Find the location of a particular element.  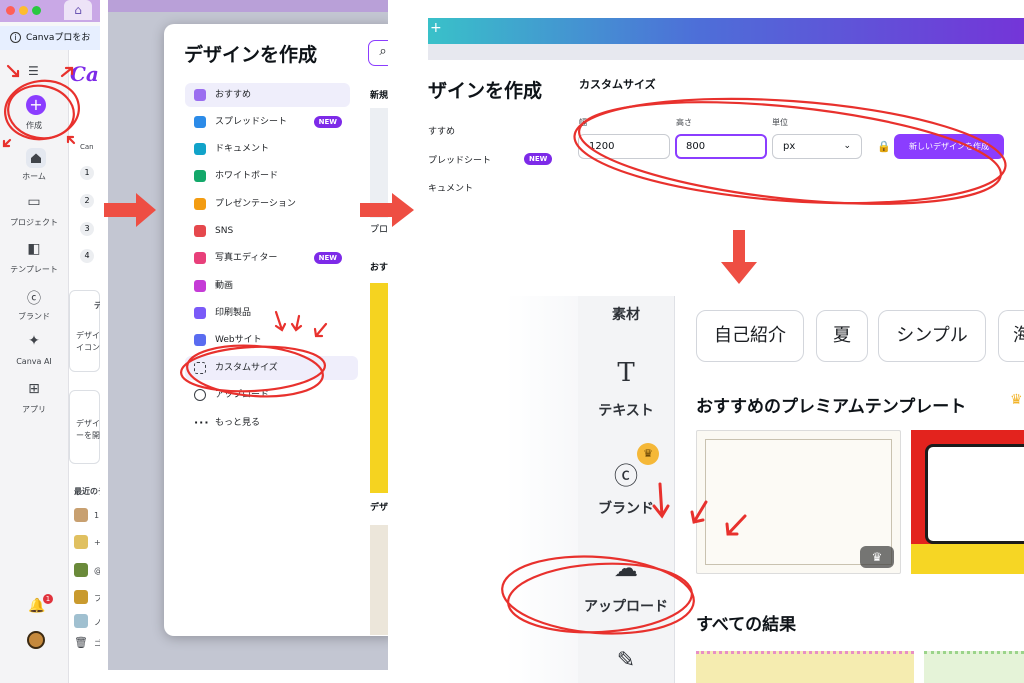

heart-icon is located at coordinates (200, 231).